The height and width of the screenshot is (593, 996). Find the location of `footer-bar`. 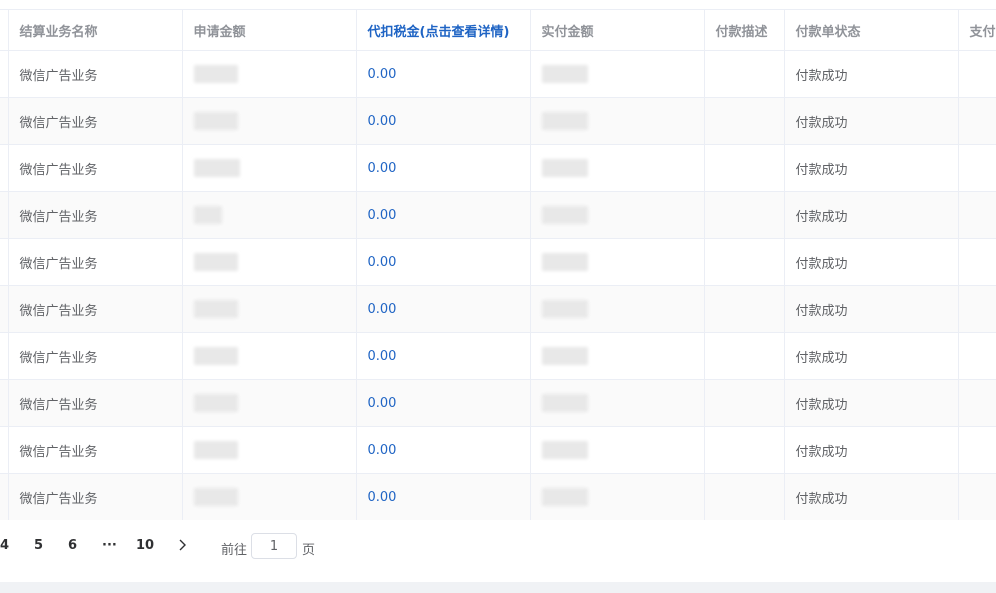

footer-bar is located at coordinates (498, 587).